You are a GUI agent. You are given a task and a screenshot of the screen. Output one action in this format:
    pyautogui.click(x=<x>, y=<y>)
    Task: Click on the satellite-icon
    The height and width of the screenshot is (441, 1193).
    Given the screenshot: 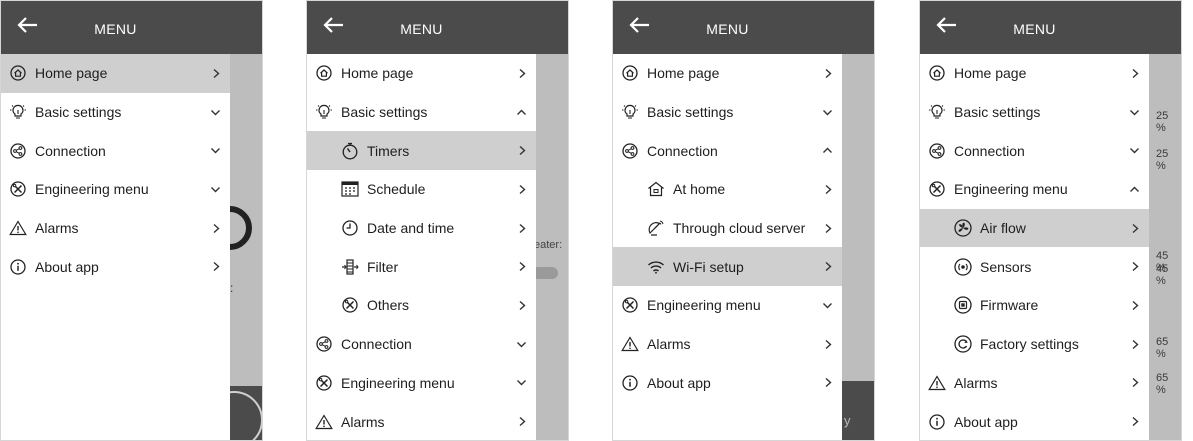 What is the action you would take?
    pyautogui.click(x=656, y=228)
    